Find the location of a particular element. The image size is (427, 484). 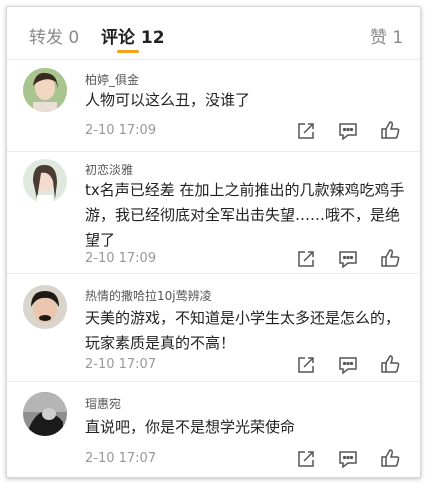

tab-repost-label: 转发 is located at coordinates (46, 38).